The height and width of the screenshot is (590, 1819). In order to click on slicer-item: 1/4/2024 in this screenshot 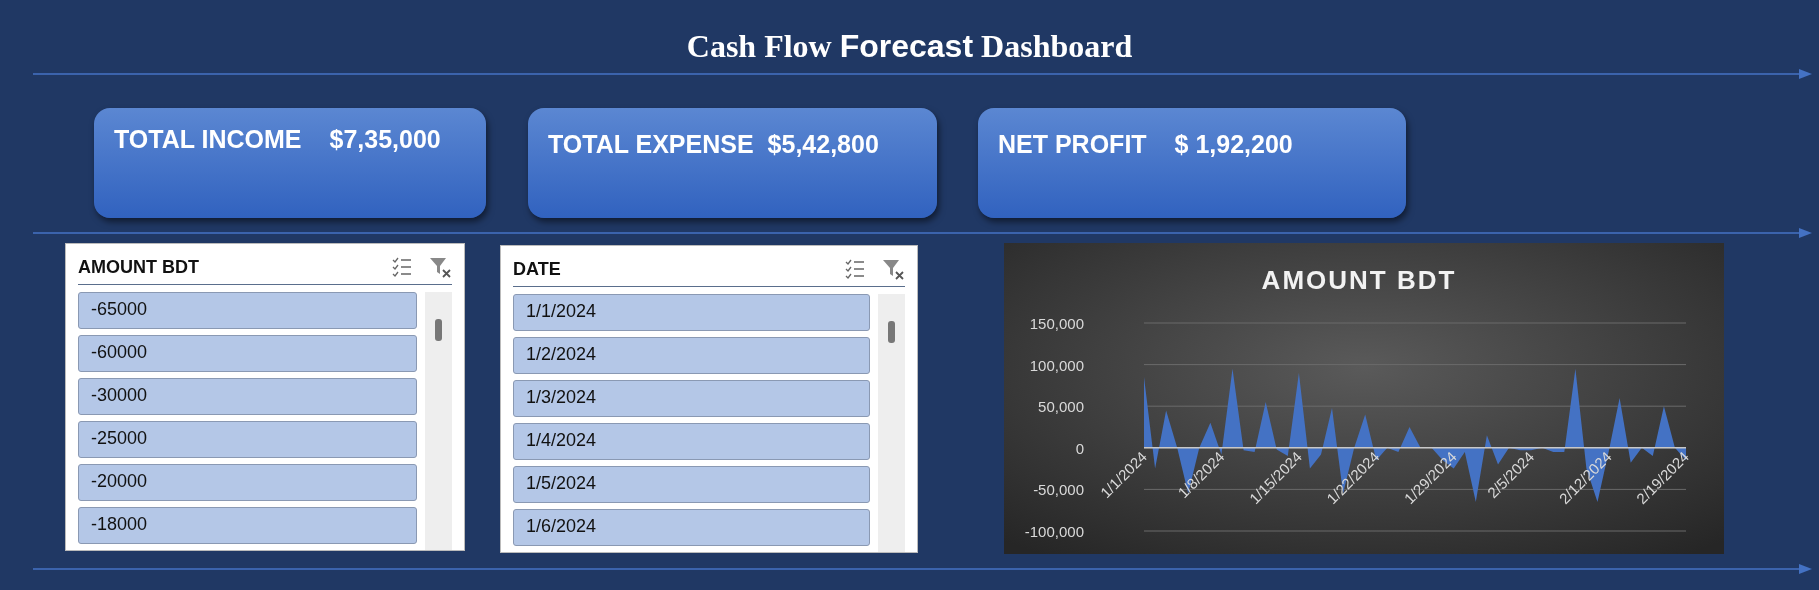, I will do `click(691, 441)`.